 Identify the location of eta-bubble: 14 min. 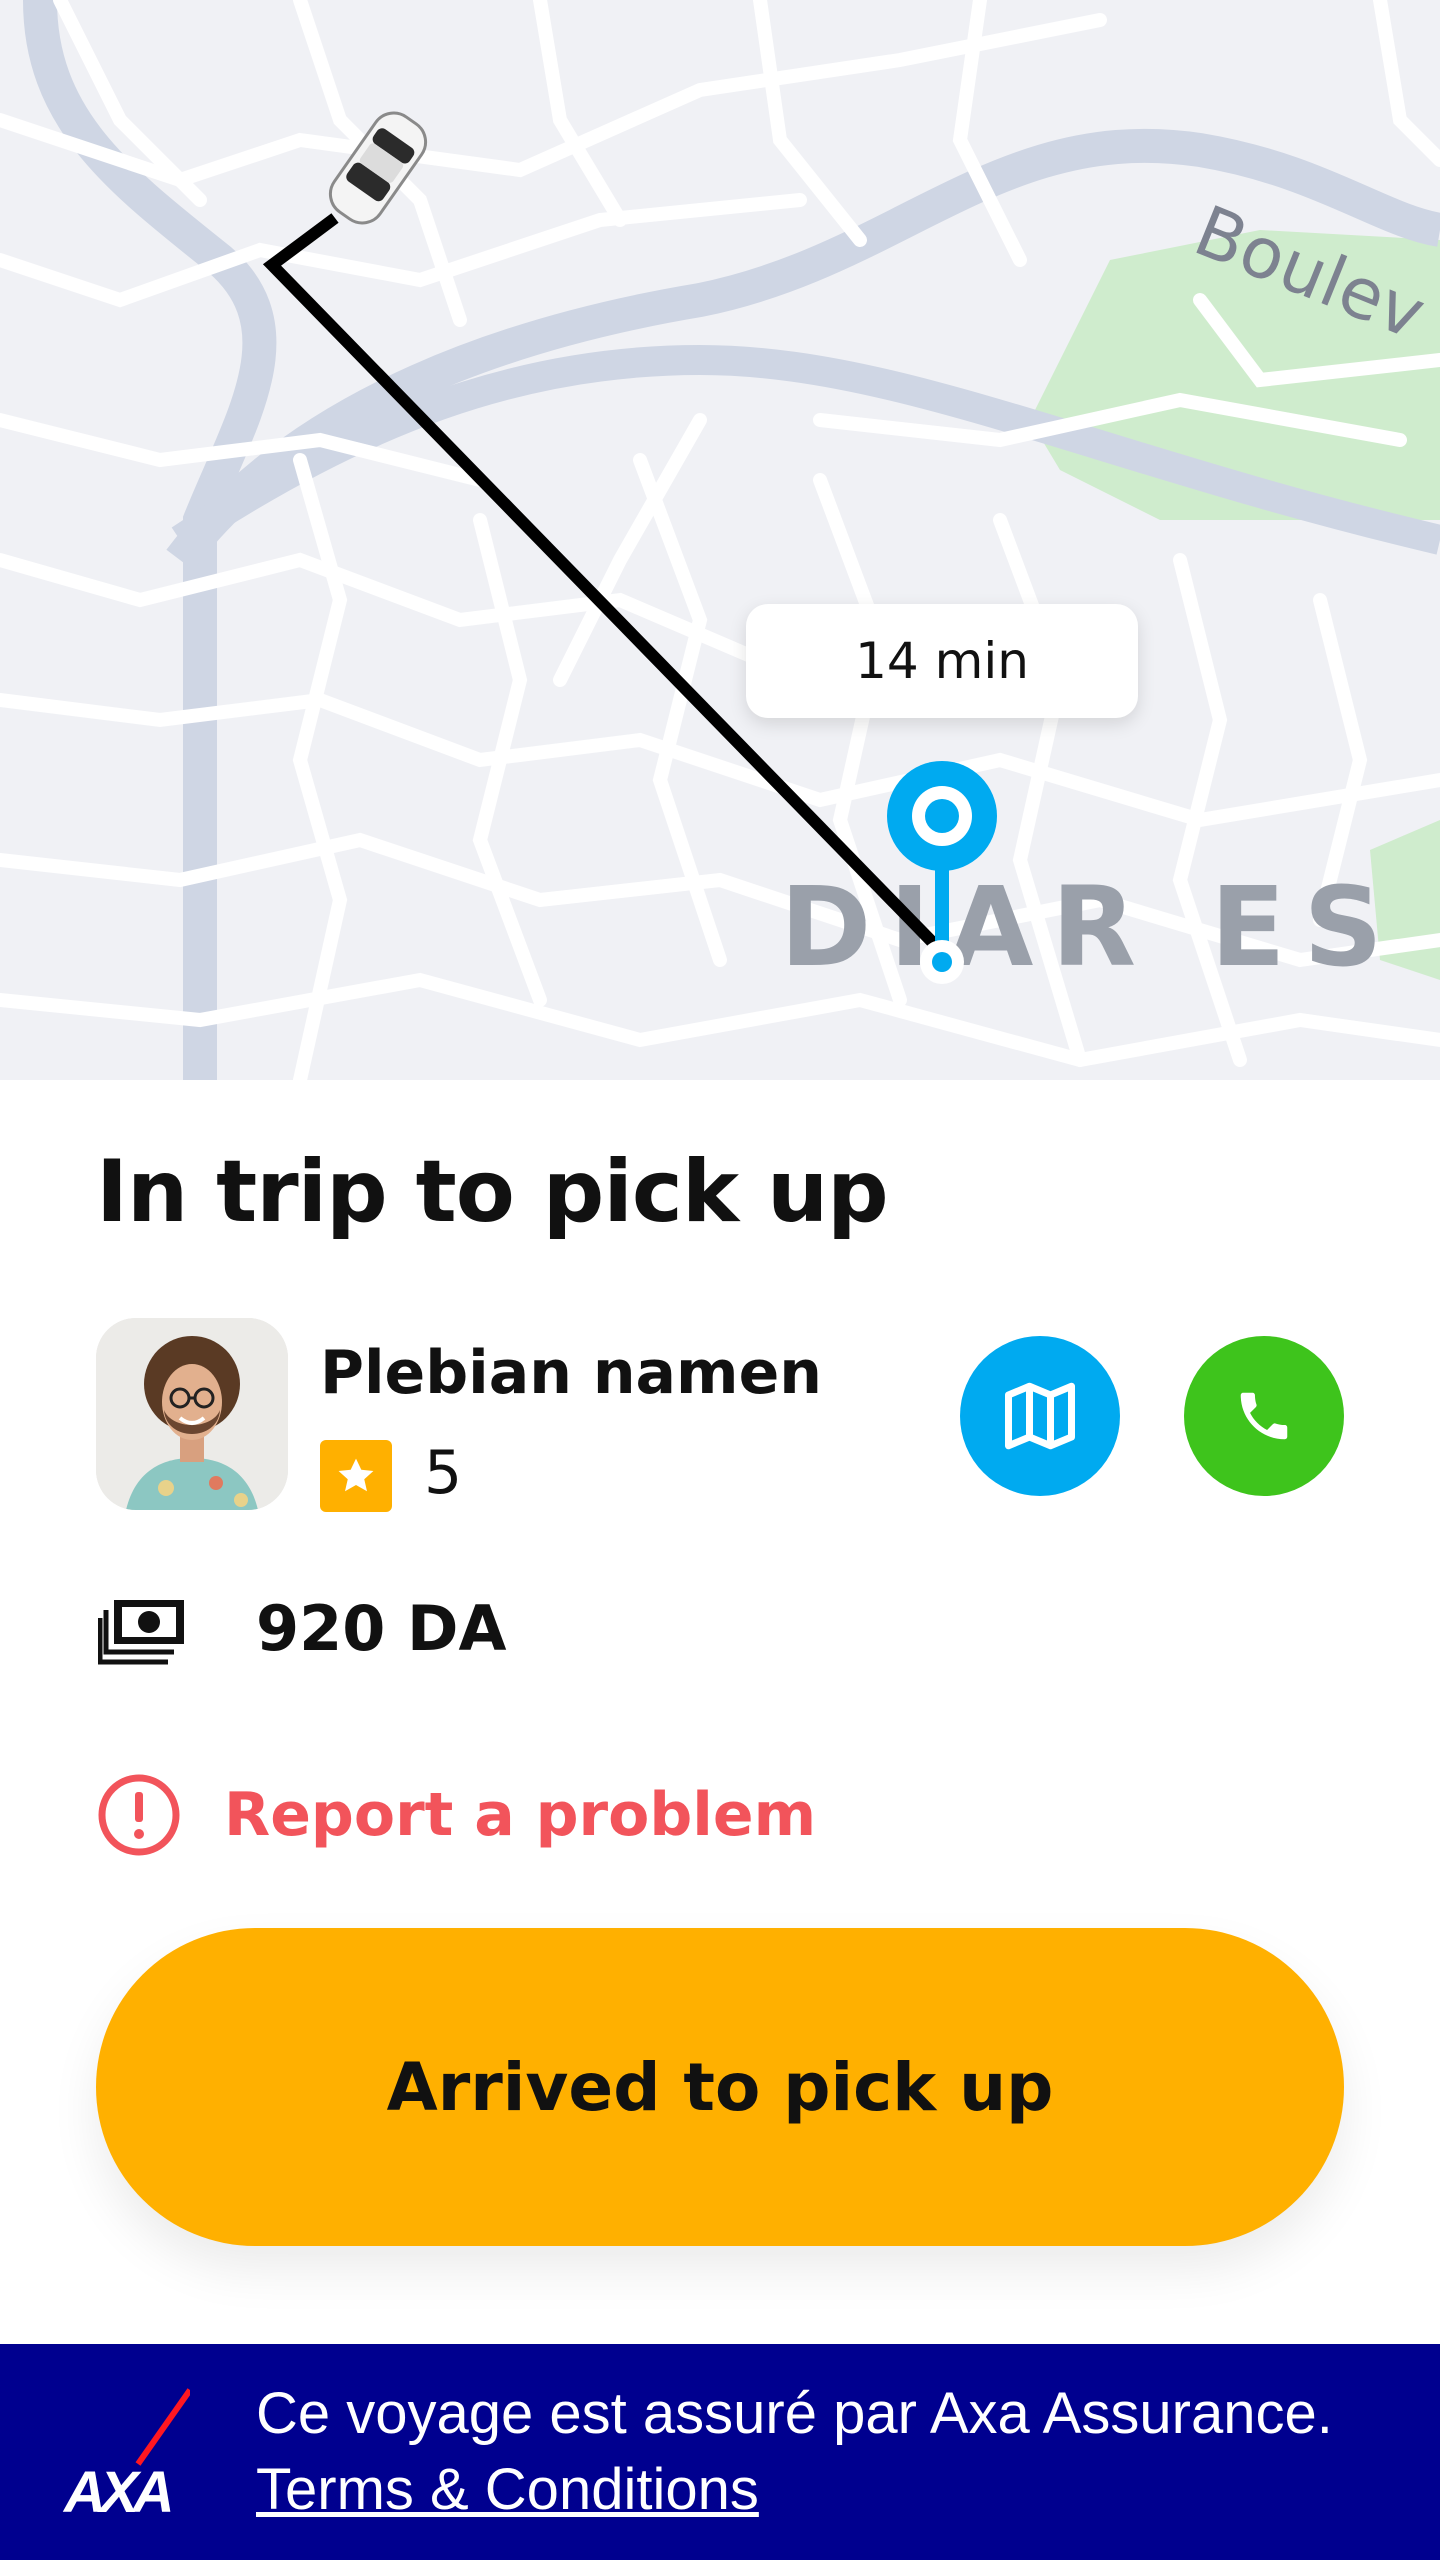
(942, 661).